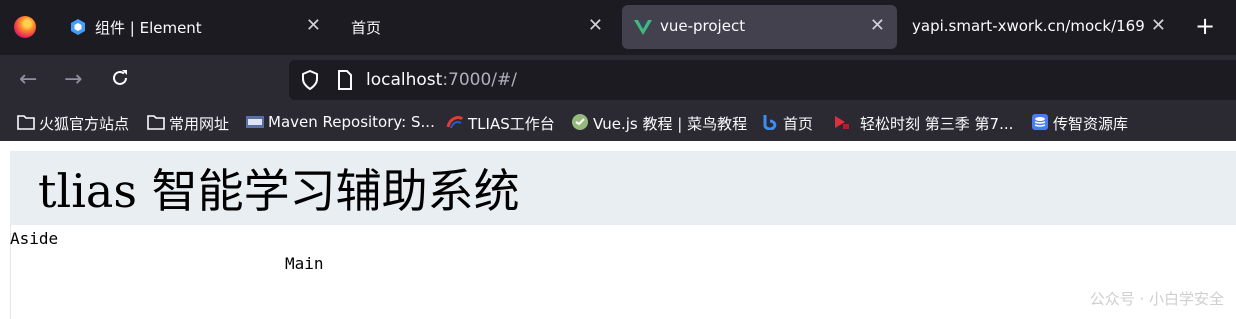 The height and width of the screenshot is (319, 1236). I want to click on bookmark-label: TLIAS工作台, so click(511, 124).